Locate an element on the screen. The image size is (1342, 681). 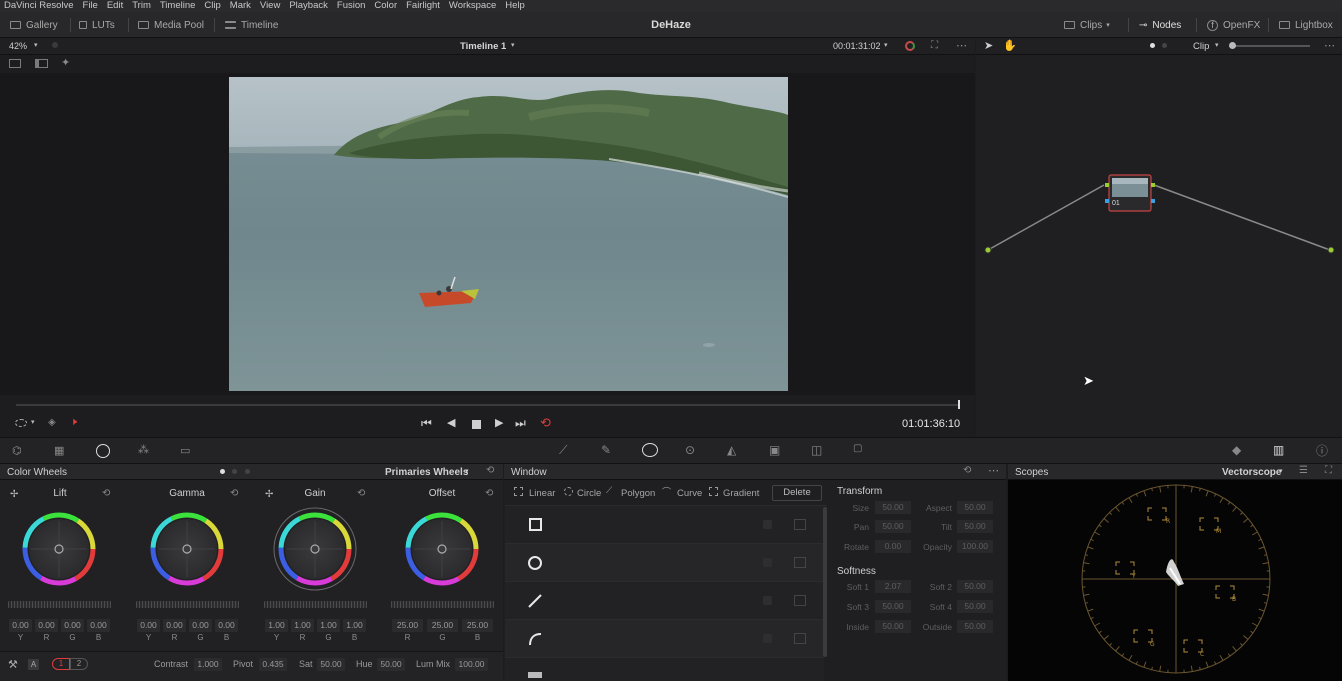
gallery-button: Gallery is located at coordinates (34, 25).